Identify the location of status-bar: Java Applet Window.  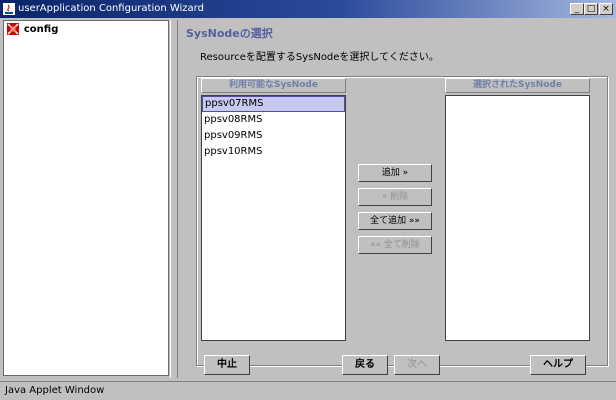
(308, 390).